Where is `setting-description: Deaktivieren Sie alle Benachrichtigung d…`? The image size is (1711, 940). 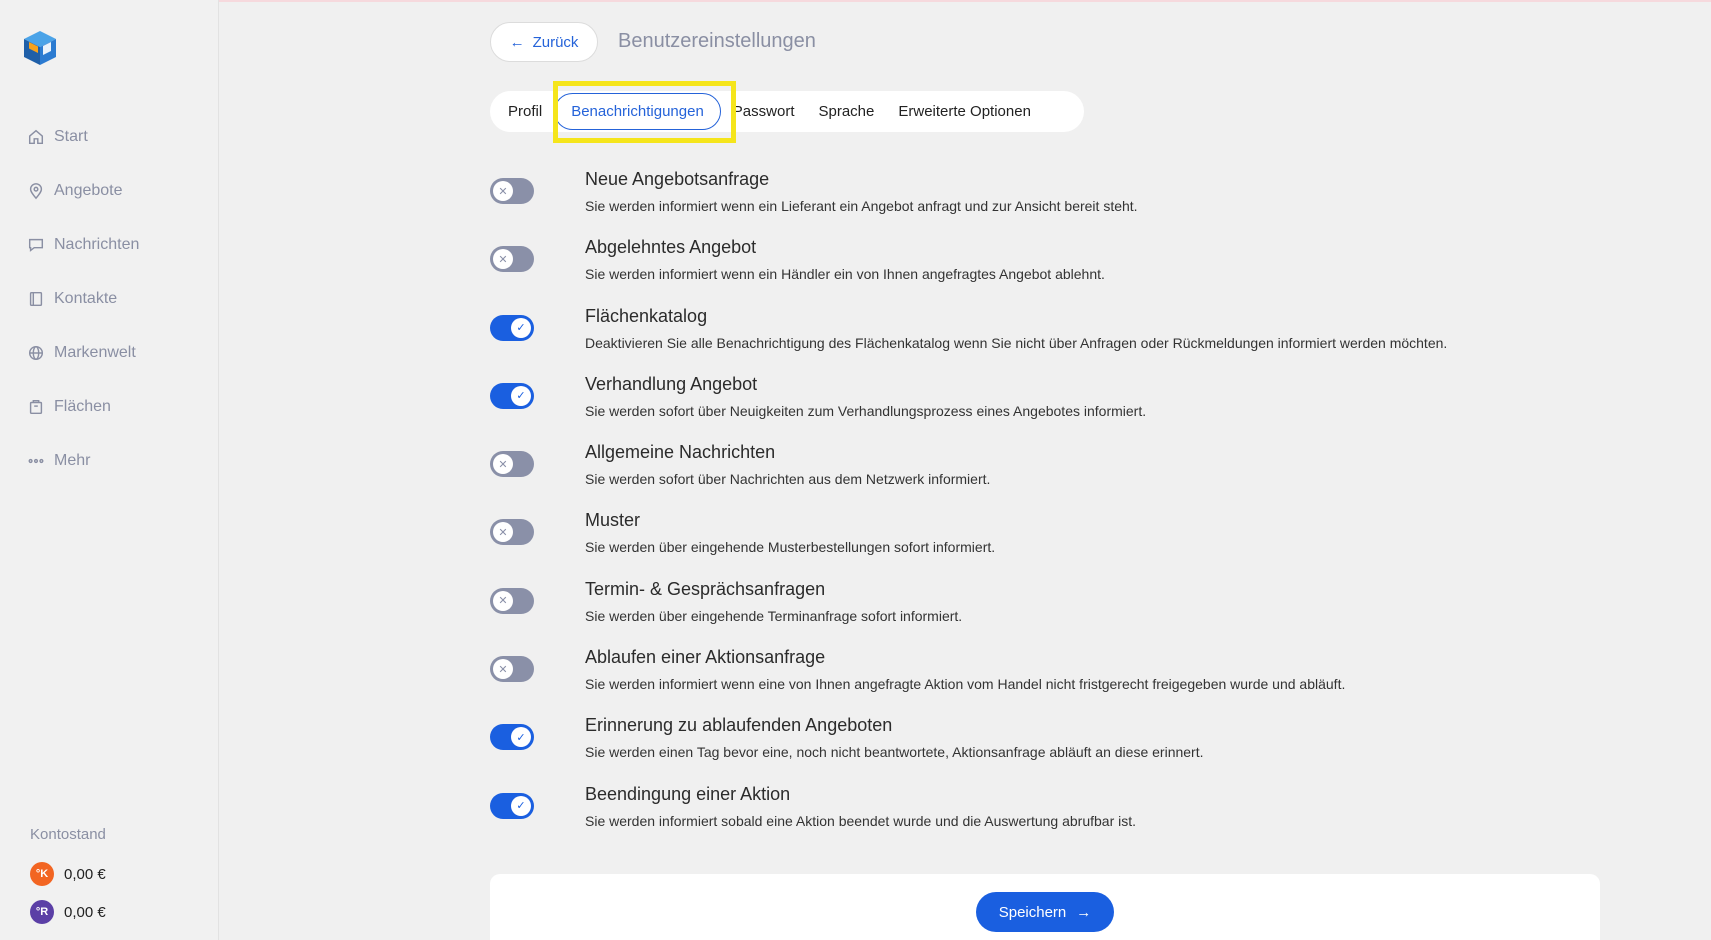
setting-description: Deaktivieren Sie alle Benachrichtigung d… is located at coordinates (1016, 342).